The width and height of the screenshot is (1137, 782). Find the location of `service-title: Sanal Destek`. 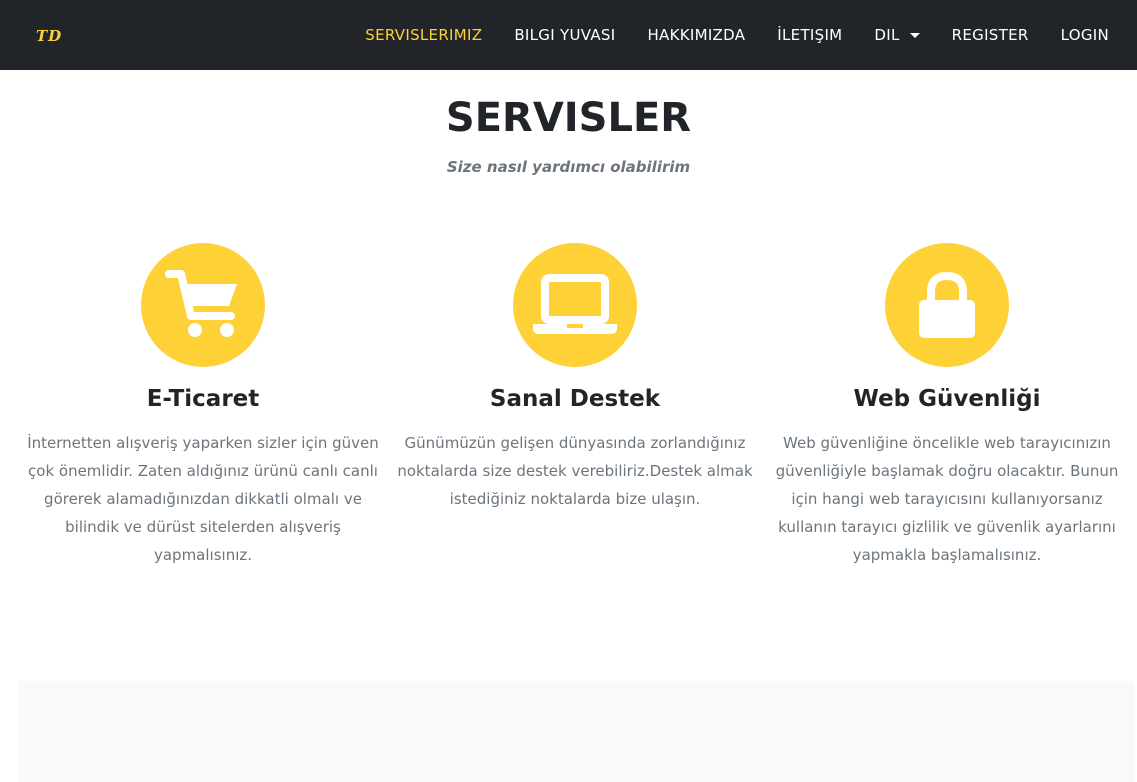

service-title: Sanal Destek is located at coordinates (575, 399).